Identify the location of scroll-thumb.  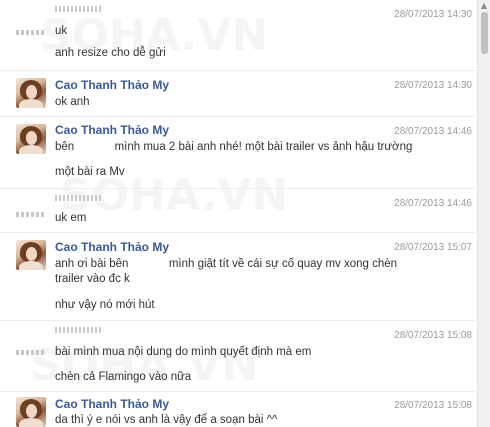
(484, 33).